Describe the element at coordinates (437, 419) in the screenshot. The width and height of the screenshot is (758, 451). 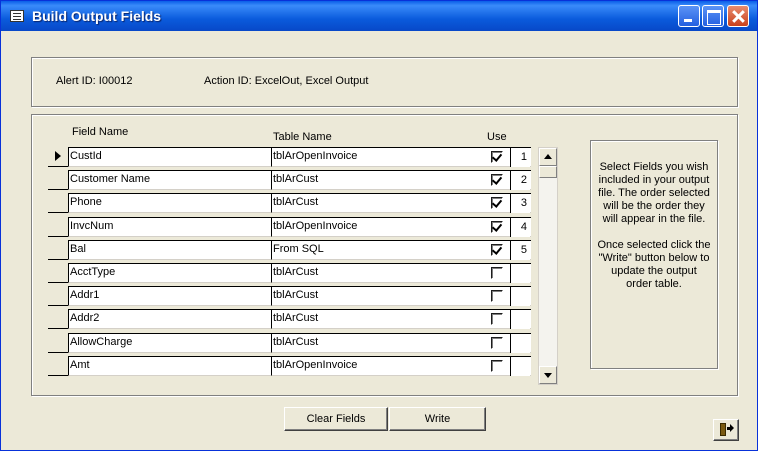
I see `write-button: Write` at that location.